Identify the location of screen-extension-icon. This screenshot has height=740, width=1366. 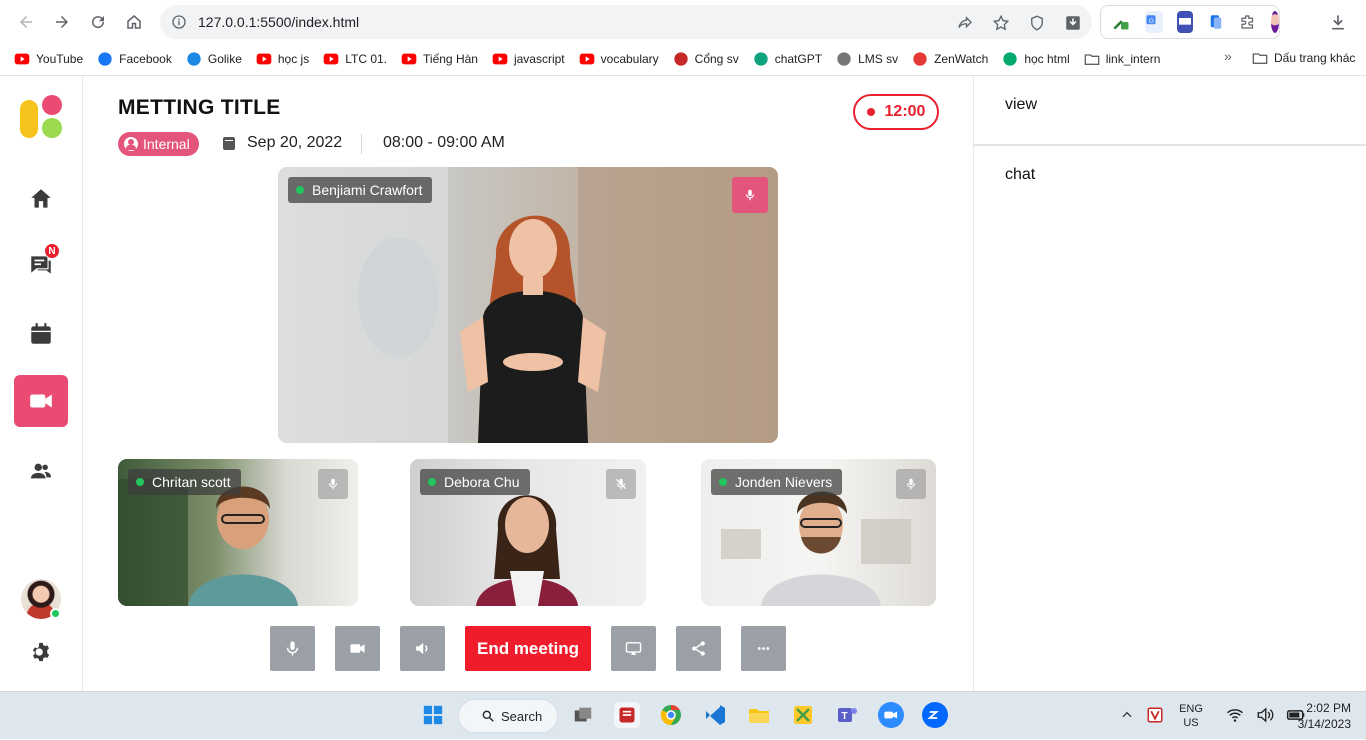
(1185, 22).